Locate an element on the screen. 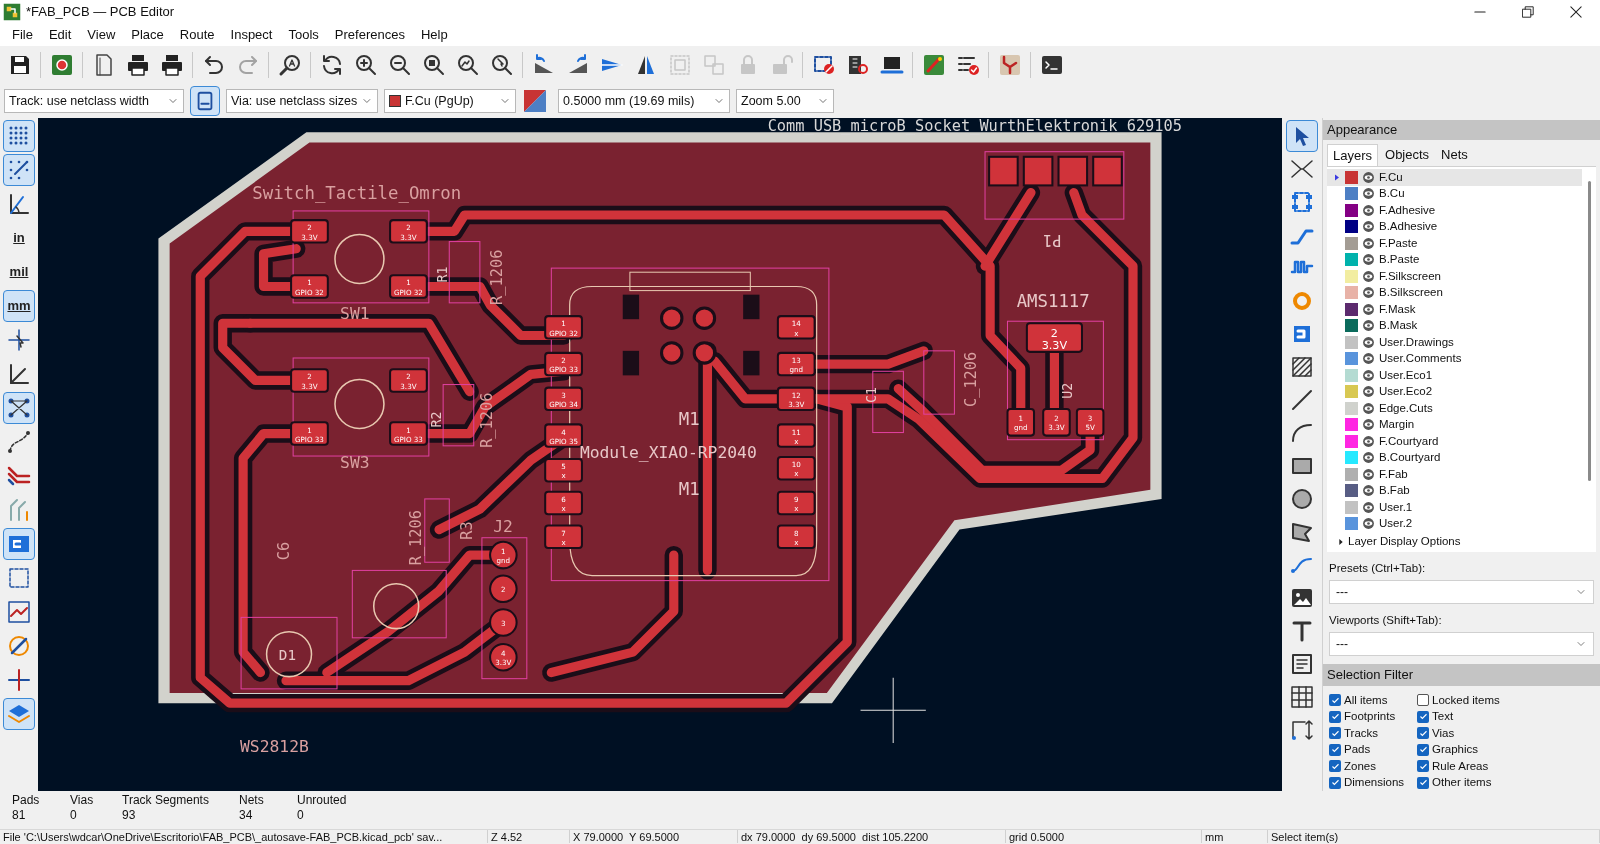  layer-display-options-toggle: Layer Display Options is located at coordinates (1461, 542).